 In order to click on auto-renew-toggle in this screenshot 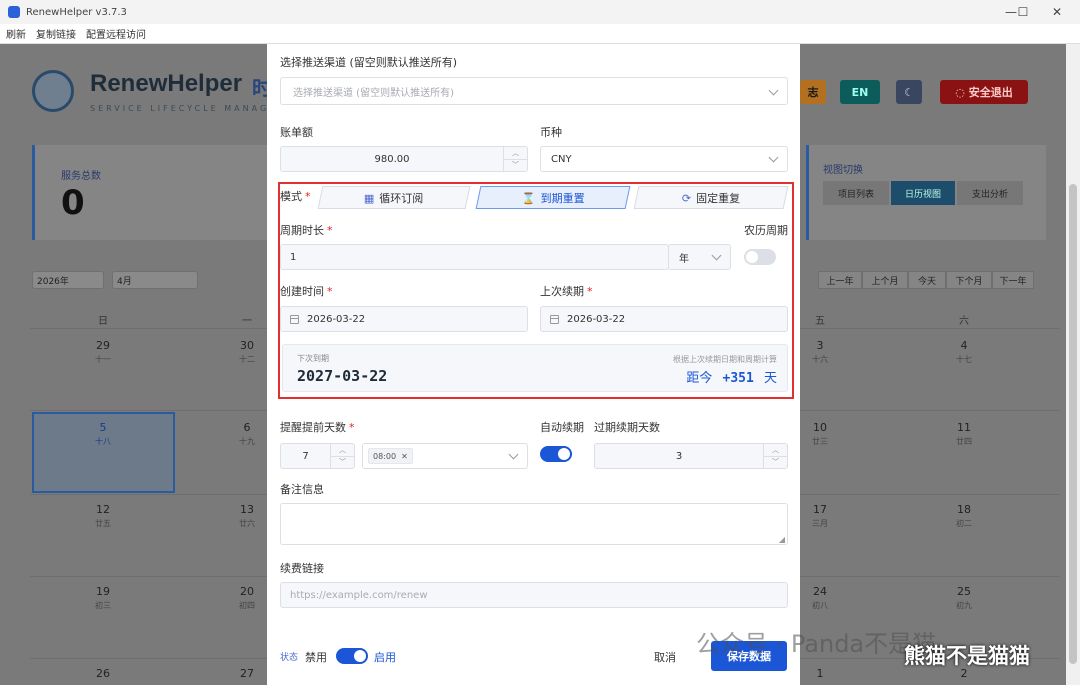, I will do `click(556, 454)`.